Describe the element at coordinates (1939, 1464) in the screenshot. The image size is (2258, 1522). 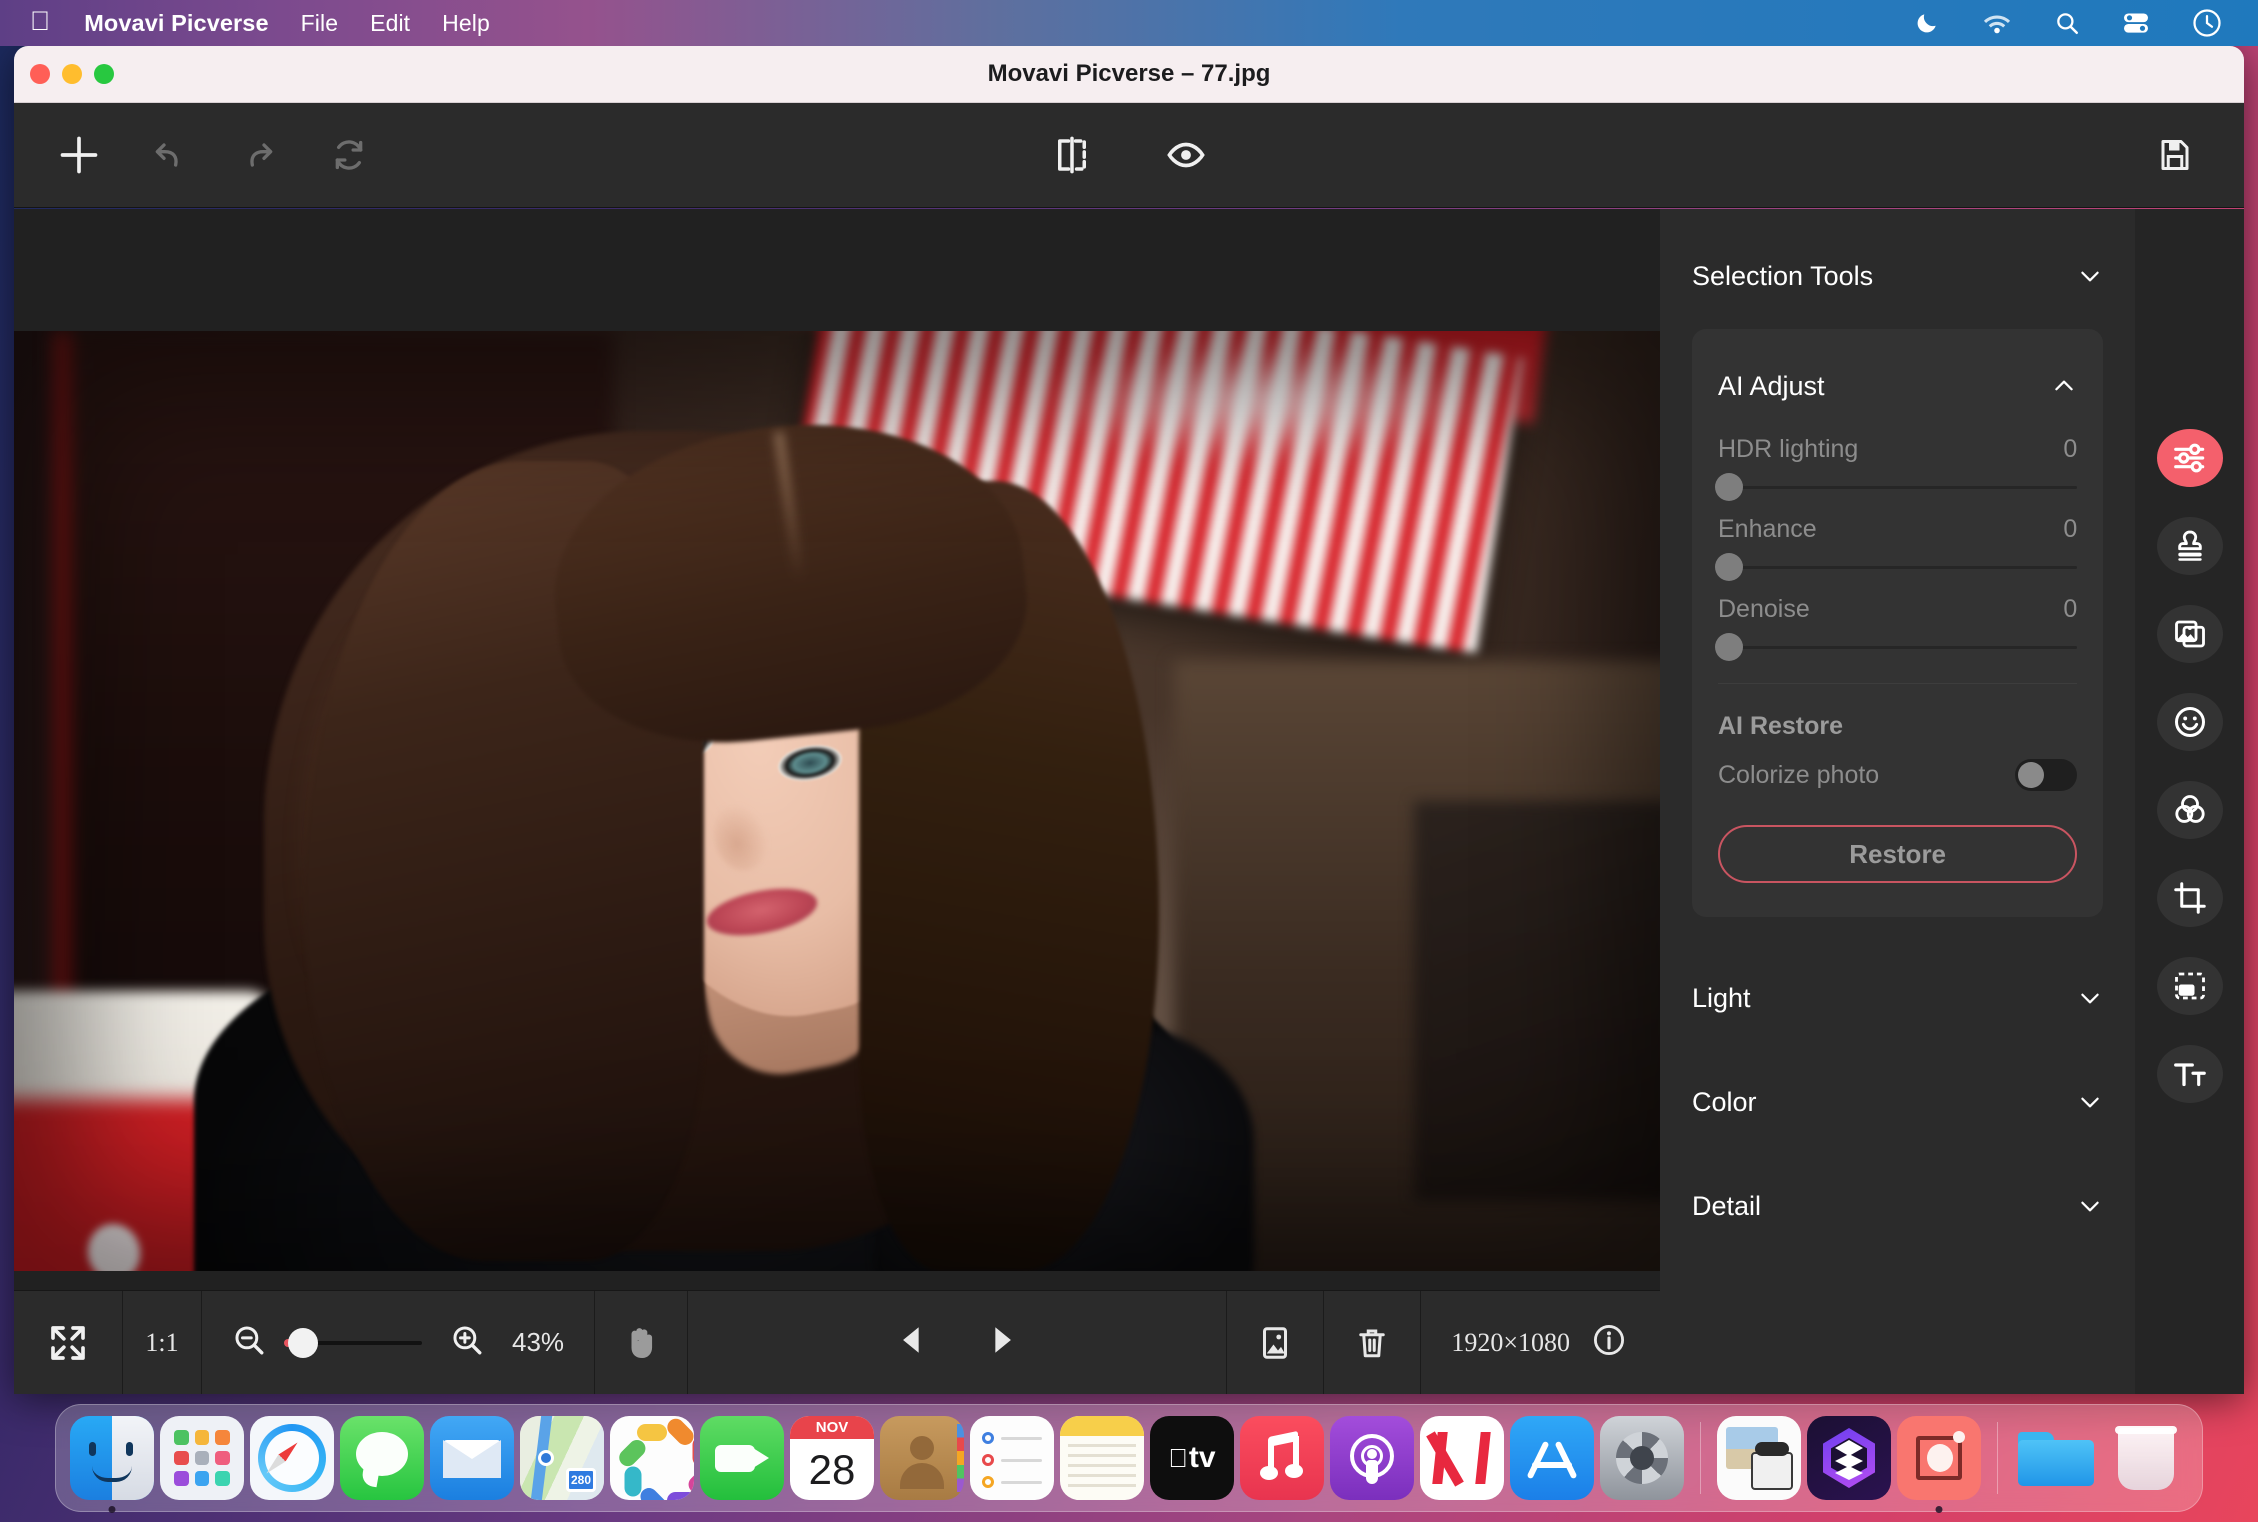
I see `dock-item-movavi-picverse` at that location.